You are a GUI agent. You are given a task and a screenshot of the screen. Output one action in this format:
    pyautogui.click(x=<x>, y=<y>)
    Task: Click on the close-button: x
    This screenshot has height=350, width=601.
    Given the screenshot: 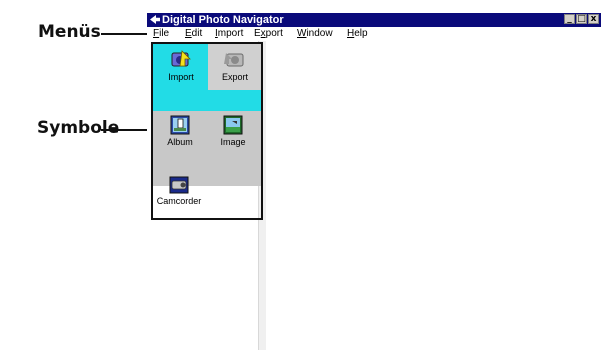 What is the action you would take?
    pyautogui.click(x=593, y=19)
    